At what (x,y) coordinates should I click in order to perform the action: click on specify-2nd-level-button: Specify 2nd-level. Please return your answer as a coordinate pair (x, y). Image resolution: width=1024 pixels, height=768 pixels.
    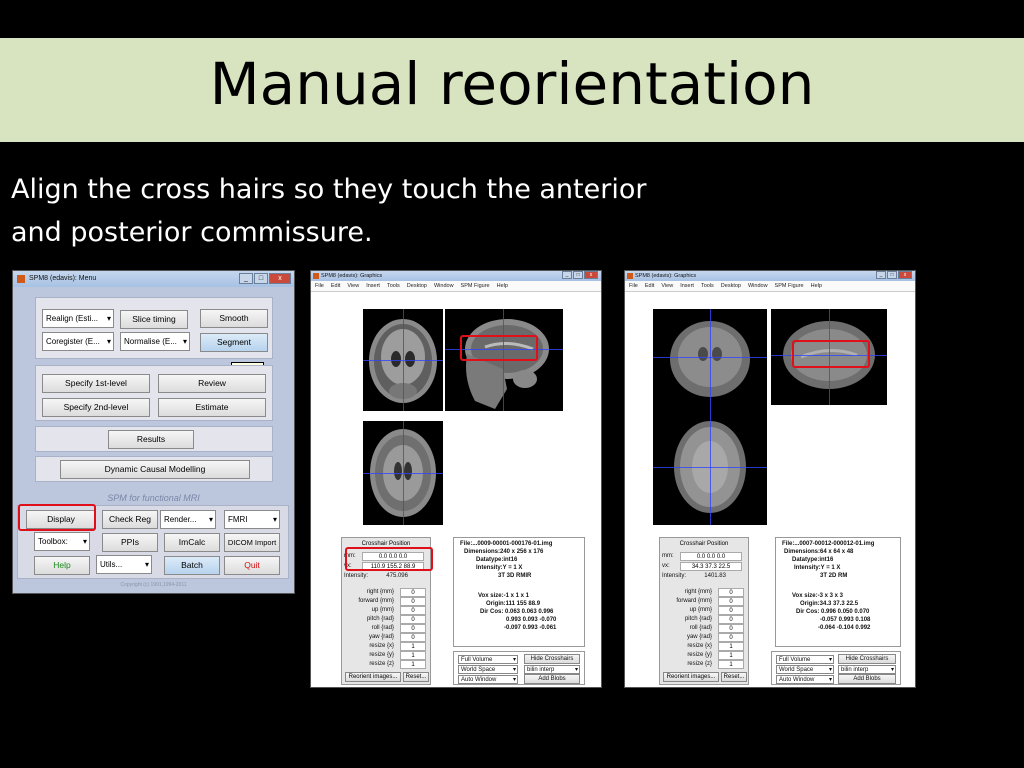
    Looking at the image, I should click on (96, 407).